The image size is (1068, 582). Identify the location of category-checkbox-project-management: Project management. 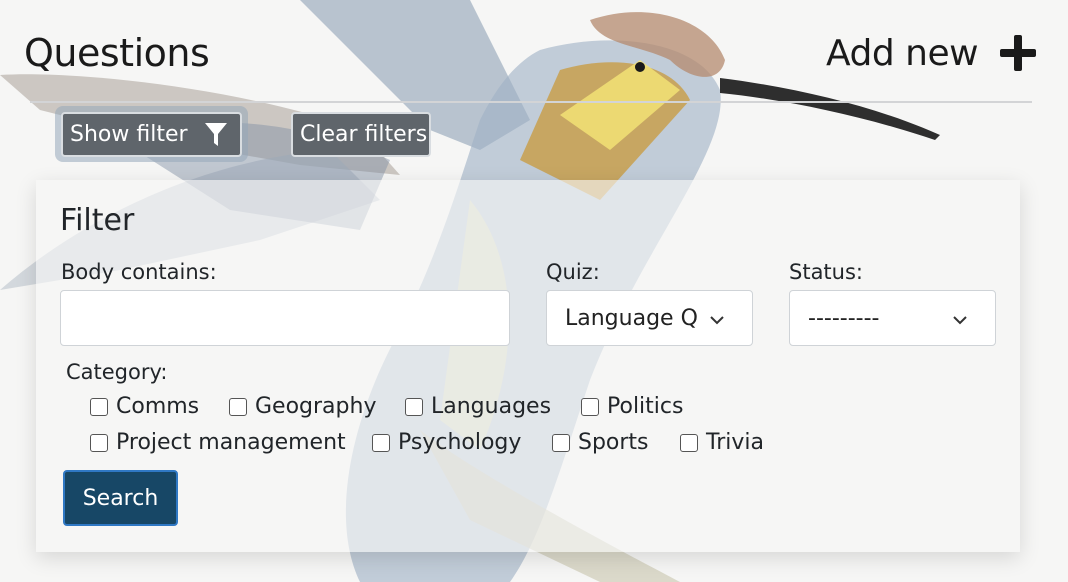
(218, 443).